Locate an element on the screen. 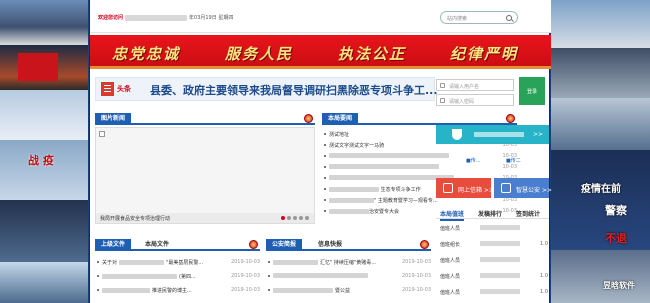 The image size is (650, 303). picture-news-carousel: 我局开展食品安全专项治理行动 is located at coordinates (205, 175).